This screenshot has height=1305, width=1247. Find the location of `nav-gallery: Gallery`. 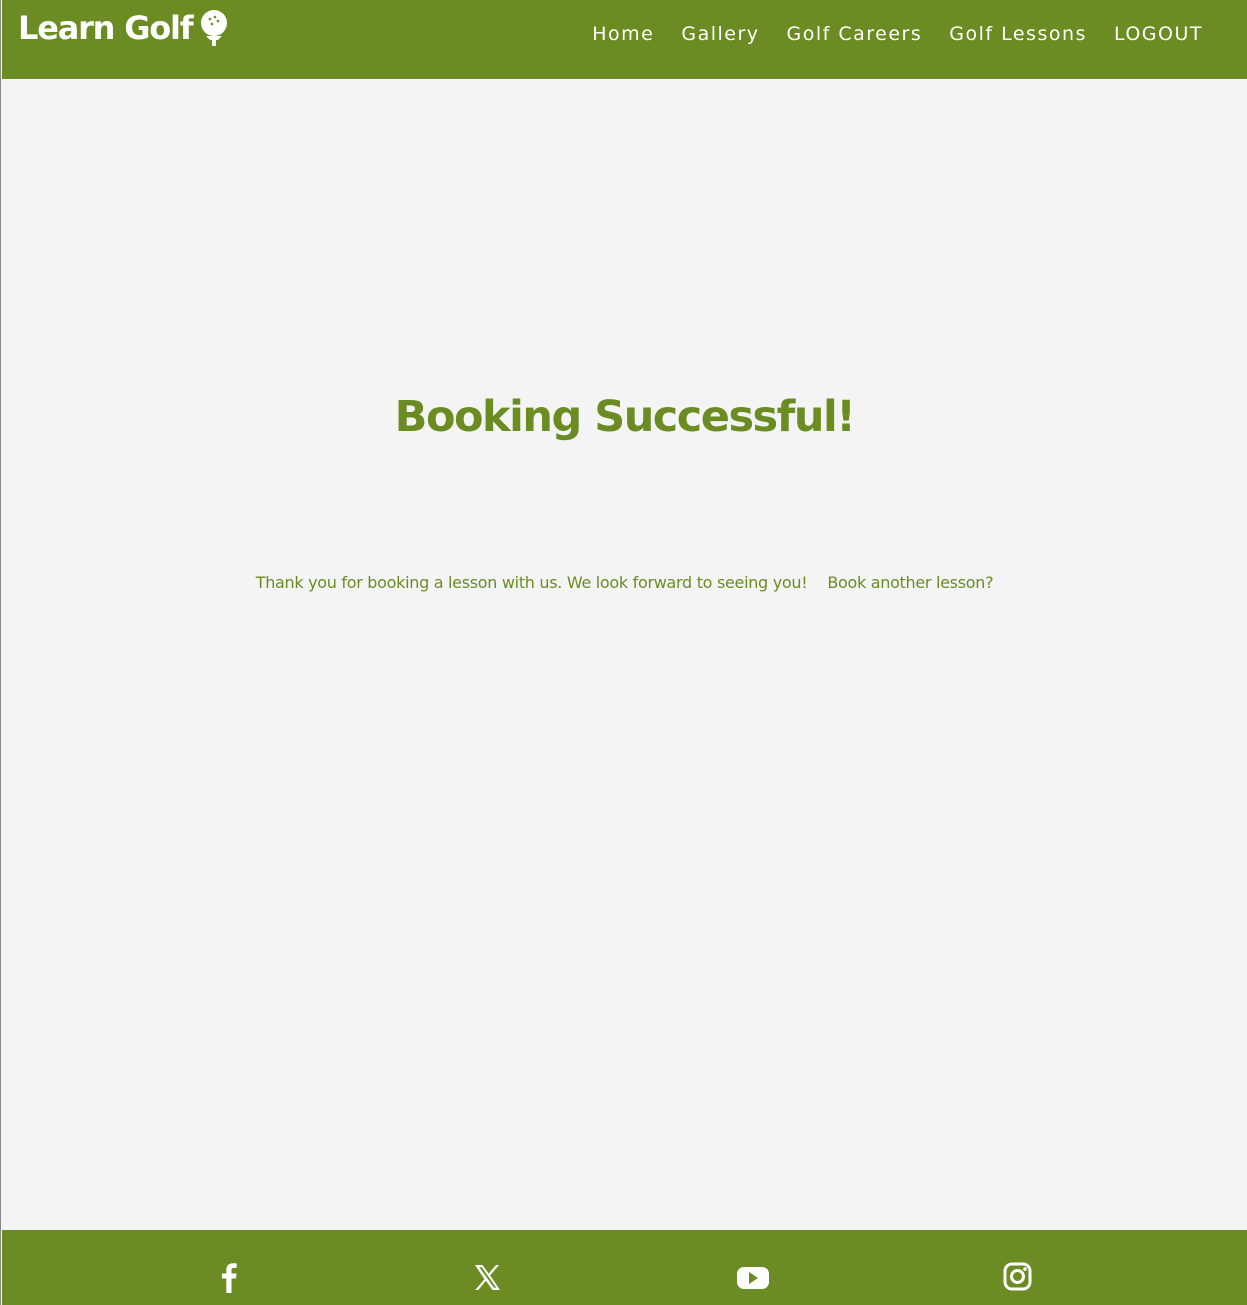

nav-gallery: Gallery is located at coordinates (720, 34).